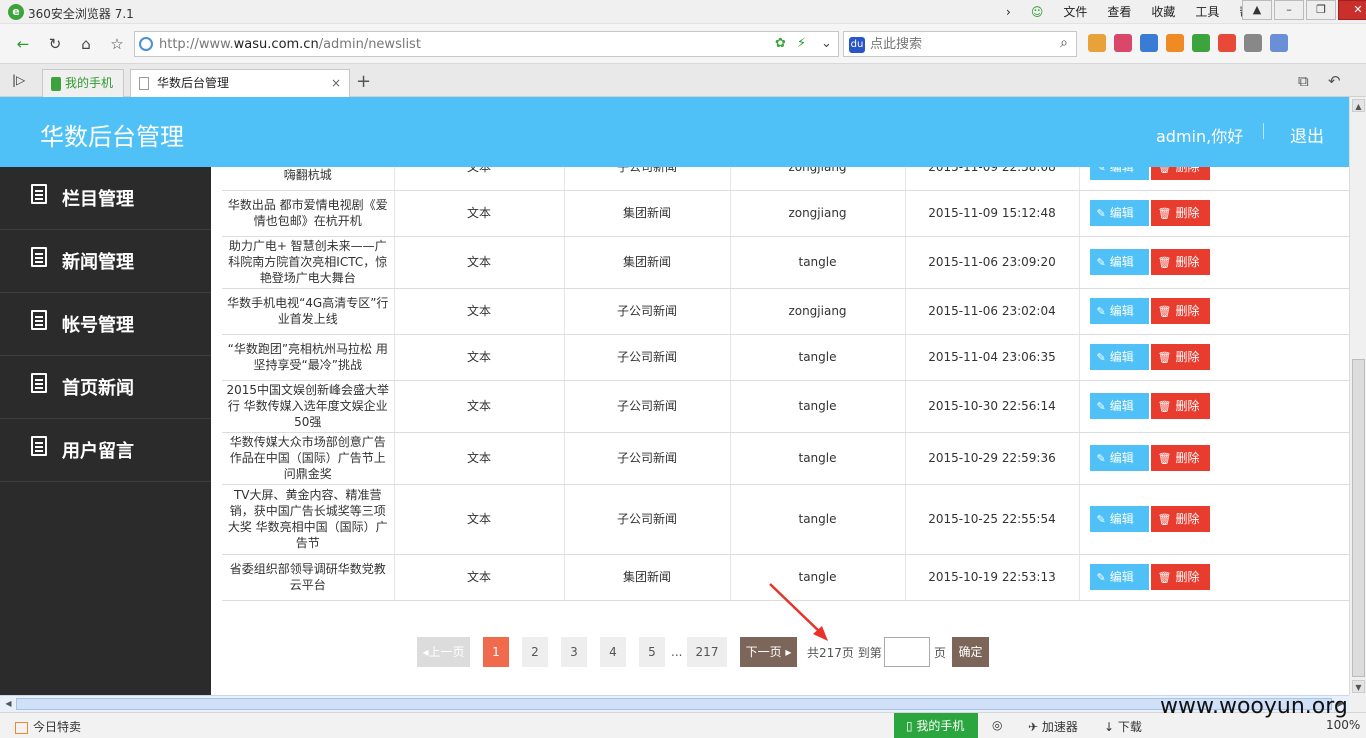  What do you see at coordinates (1307, 134) in the screenshot?
I see `logout-link: 退出` at bounding box center [1307, 134].